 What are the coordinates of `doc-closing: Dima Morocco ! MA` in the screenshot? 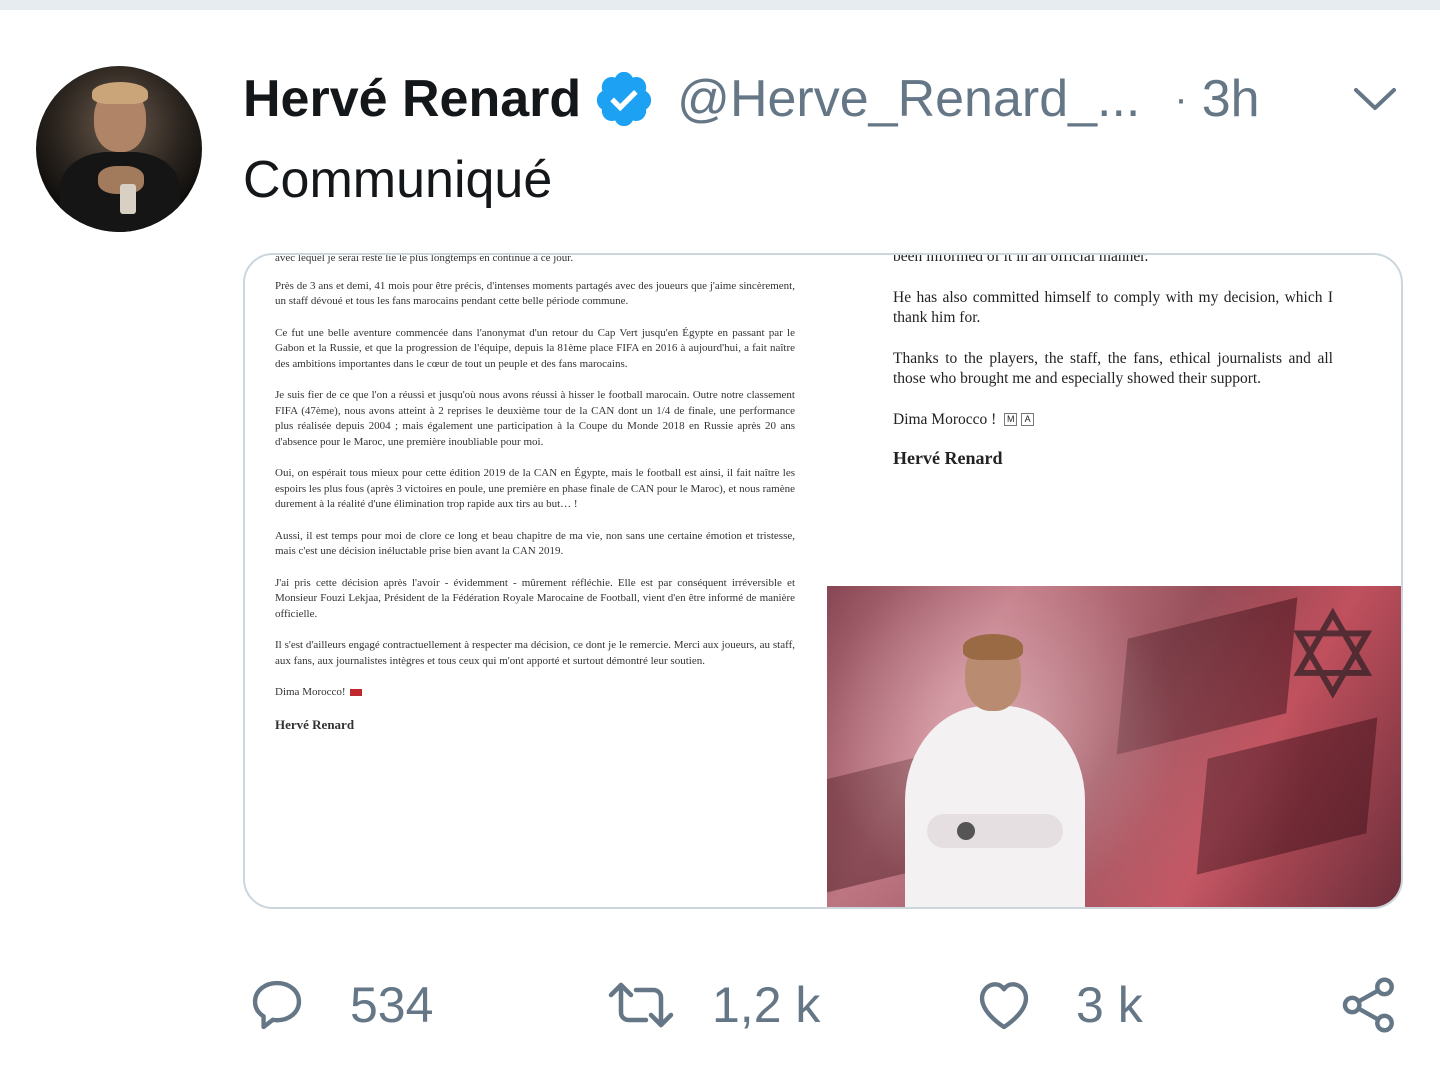 It's located at (1113, 420).